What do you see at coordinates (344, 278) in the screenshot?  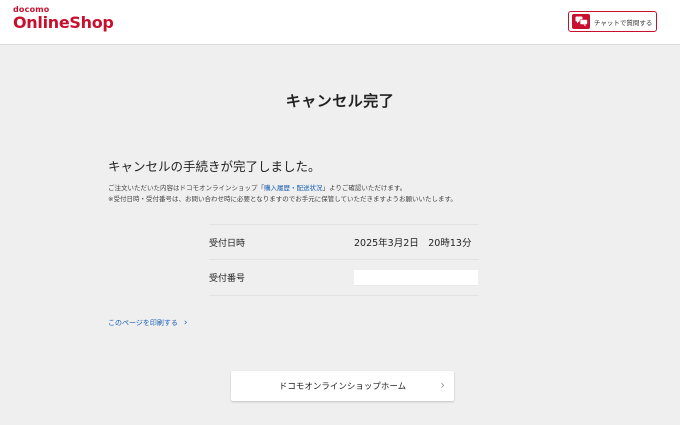 I see `reception-number-row: 受付番号` at bounding box center [344, 278].